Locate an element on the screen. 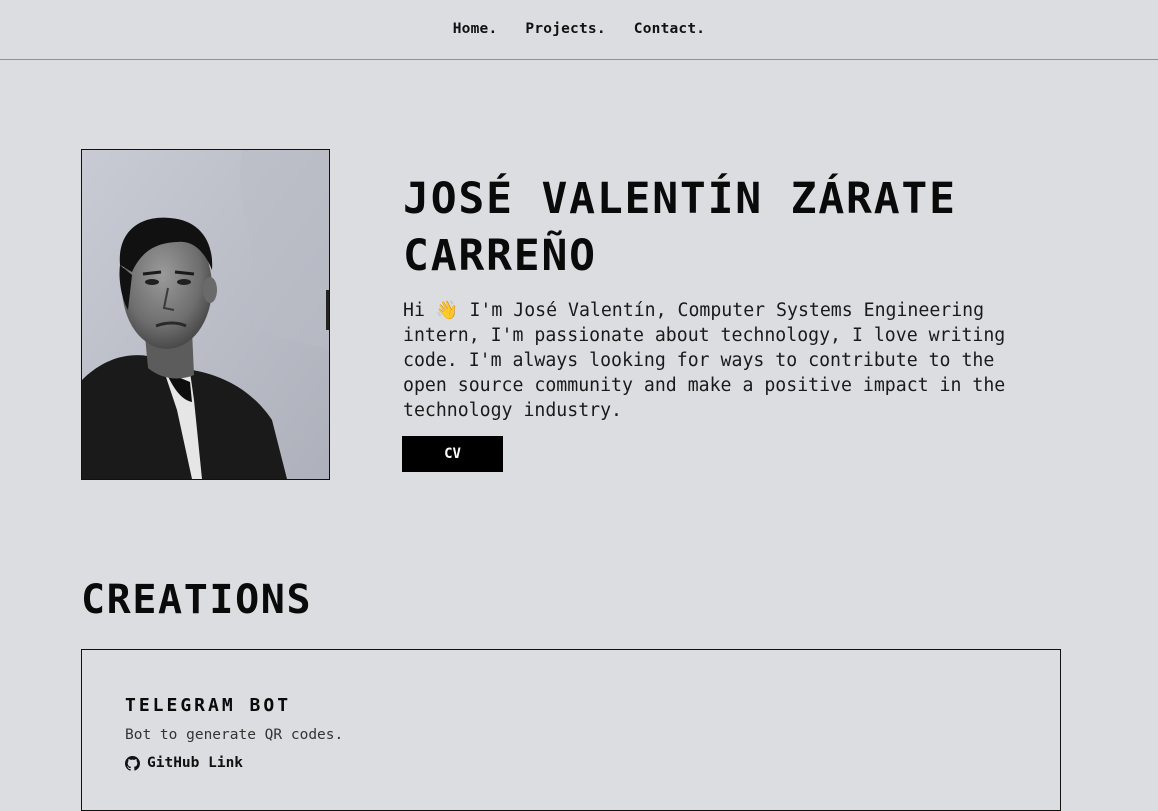  project-title: TELEGRAM BOT is located at coordinates (208, 705).